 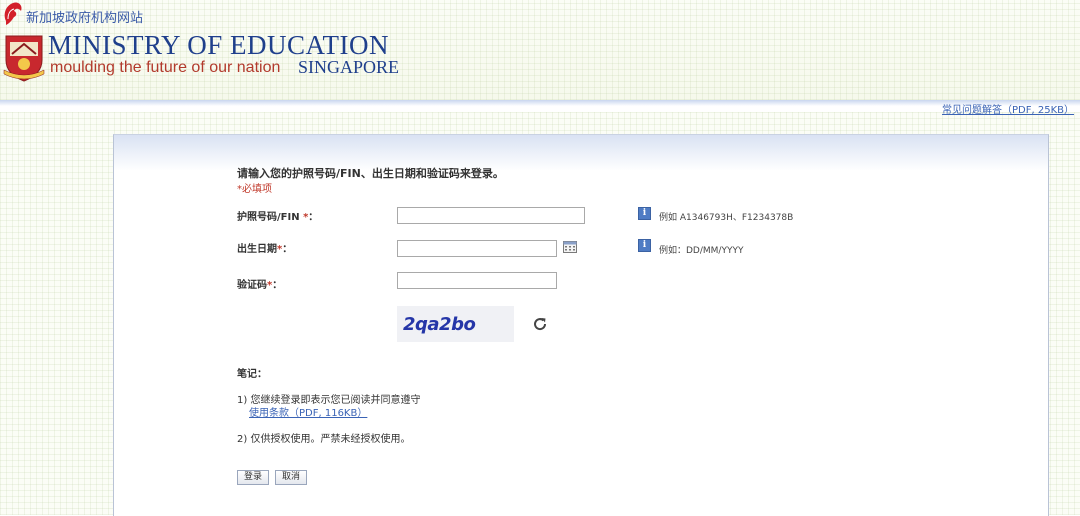 What do you see at coordinates (260, 285) in the screenshot?
I see `captcha-label: 验证码*：` at bounding box center [260, 285].